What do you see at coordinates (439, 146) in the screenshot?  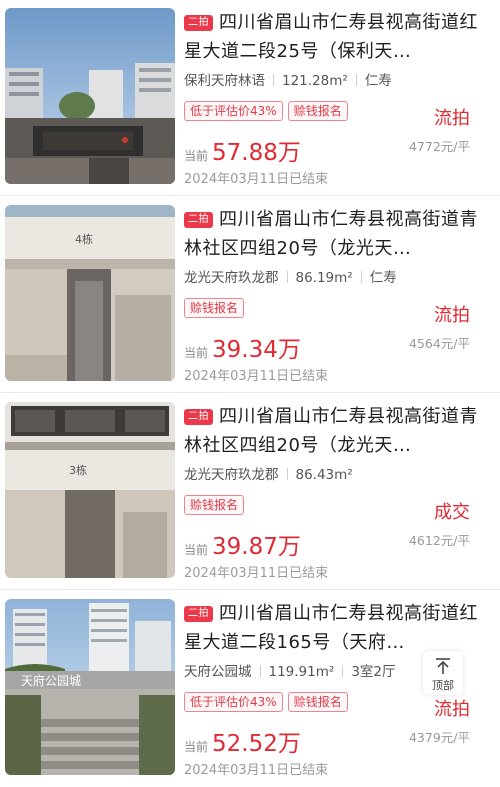 I see `unit-price: 4772元/平` at bounding box center [439, 146].